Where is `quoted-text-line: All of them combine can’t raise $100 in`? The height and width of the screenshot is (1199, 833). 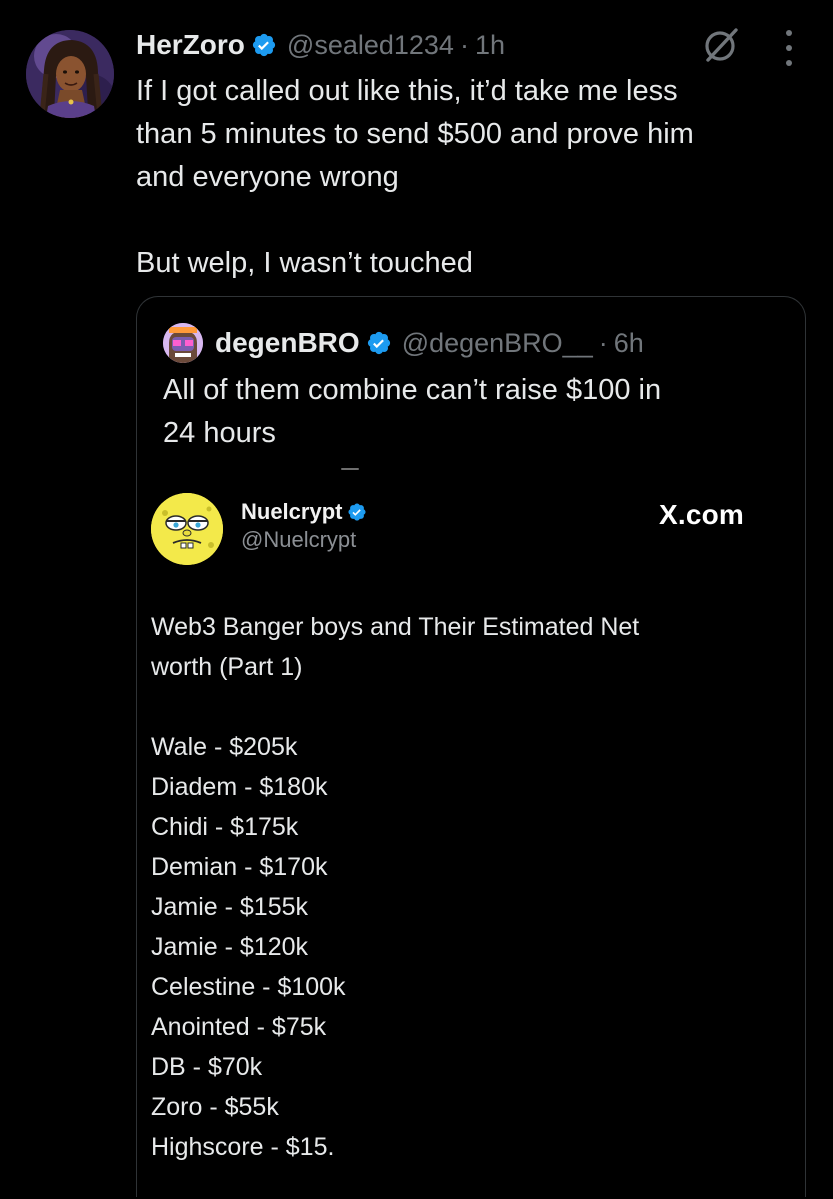 quoted-text-line: All of them combine can’t raise $100 in is located at coordinates (412, 390).